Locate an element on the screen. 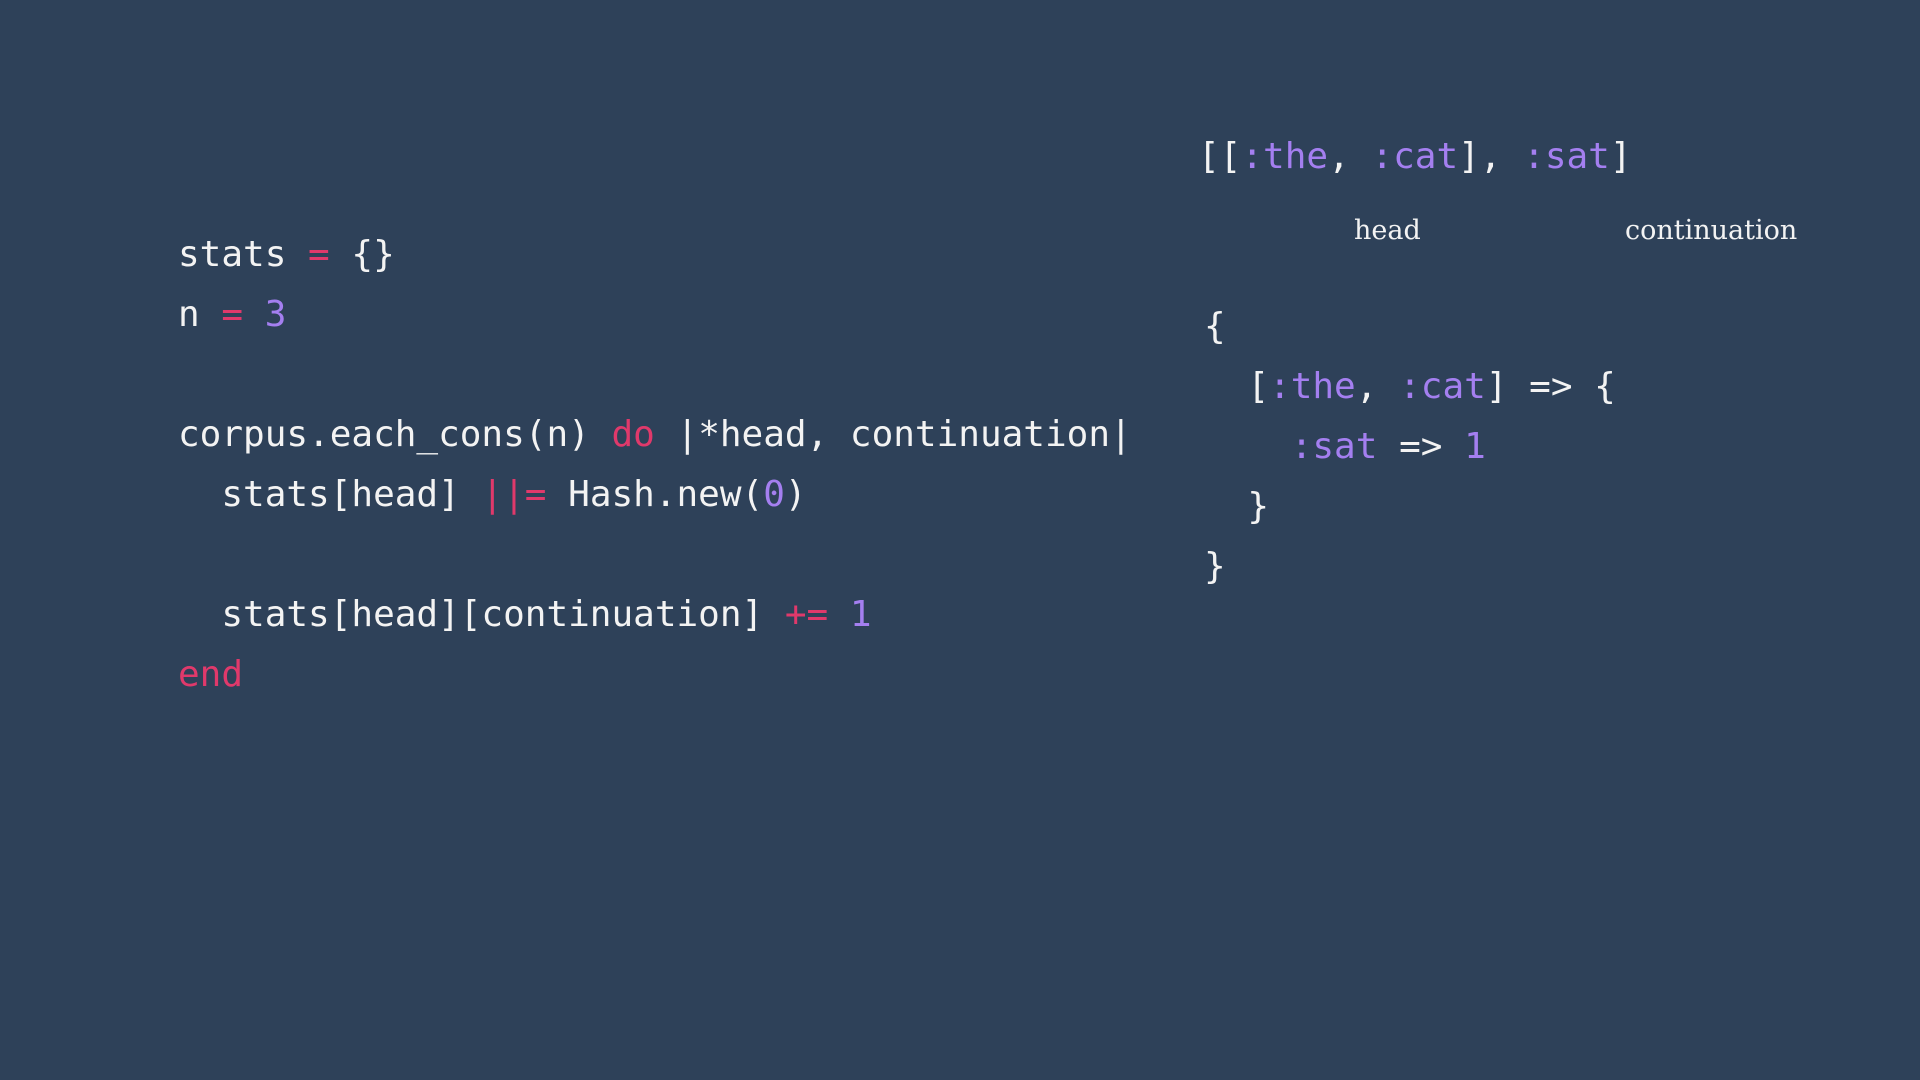  code-token-kw: end is located at coordinates (211, 674).